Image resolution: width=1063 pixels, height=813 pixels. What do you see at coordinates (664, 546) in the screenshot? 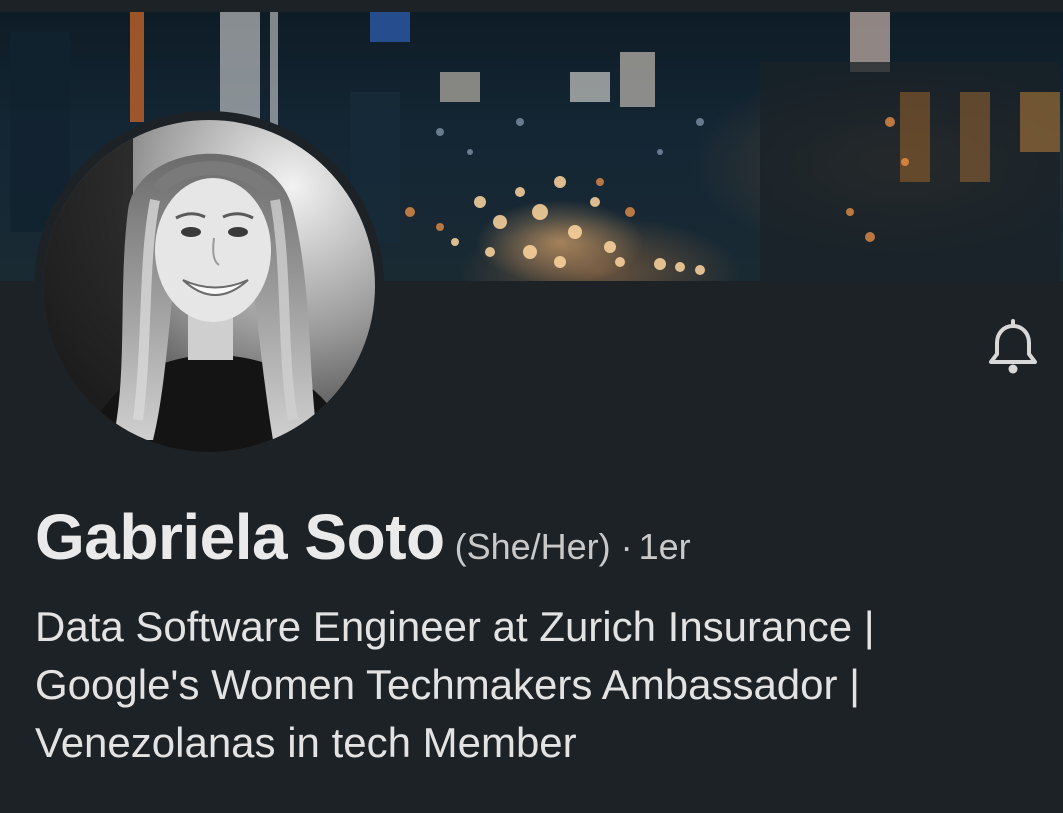
I see `connection-degree-badge: 1er` at bounding box center [664, 546].